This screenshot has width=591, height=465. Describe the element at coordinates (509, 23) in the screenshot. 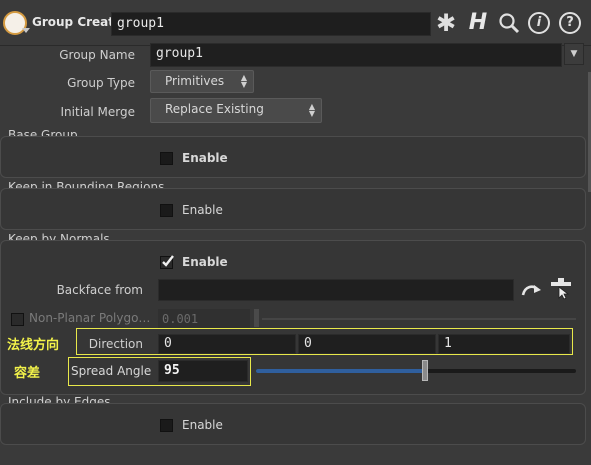

I see `search-icon` at that location.